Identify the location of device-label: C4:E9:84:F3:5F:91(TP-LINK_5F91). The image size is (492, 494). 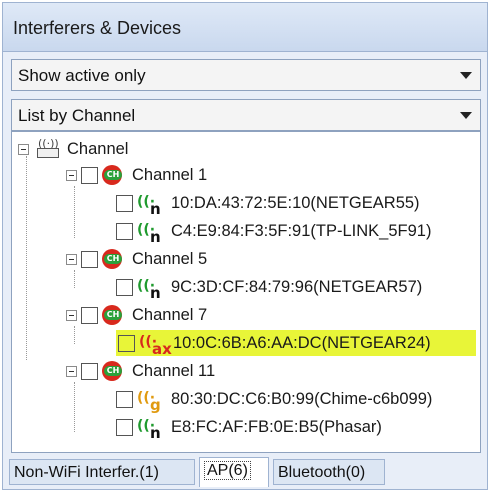
(301, 230).